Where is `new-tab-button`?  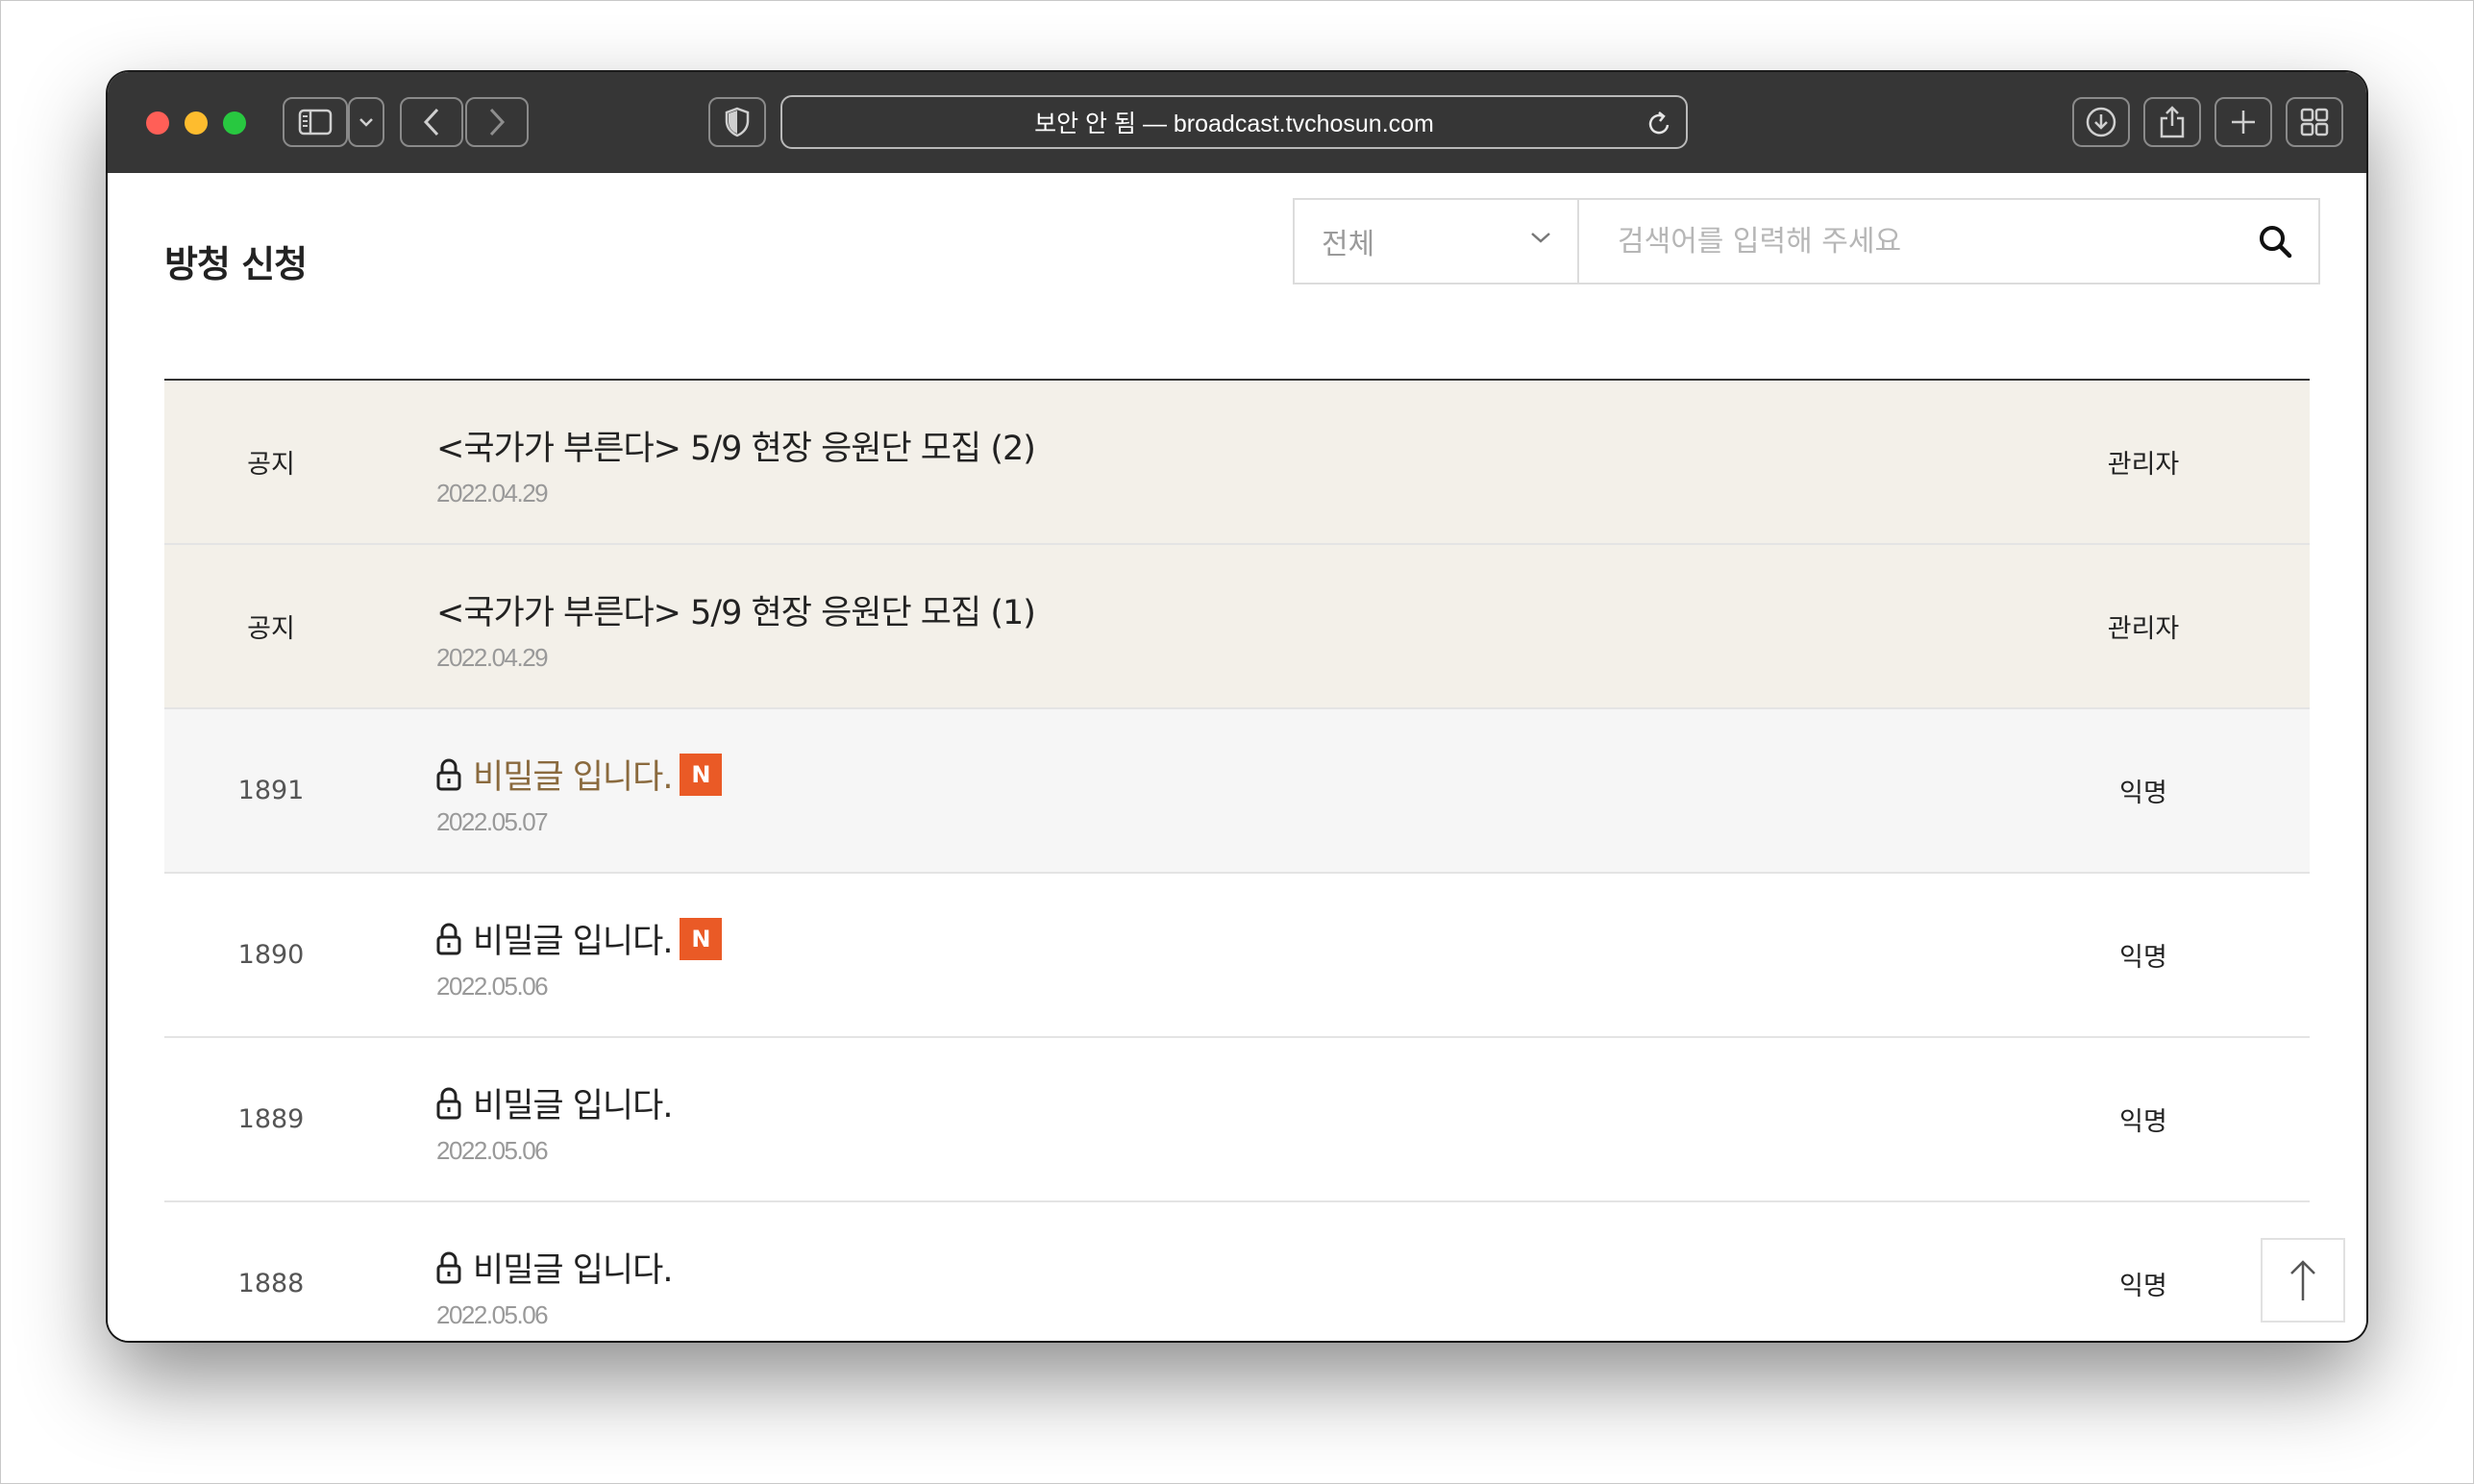
new-tab-button is located at coordinates (2243, 122).